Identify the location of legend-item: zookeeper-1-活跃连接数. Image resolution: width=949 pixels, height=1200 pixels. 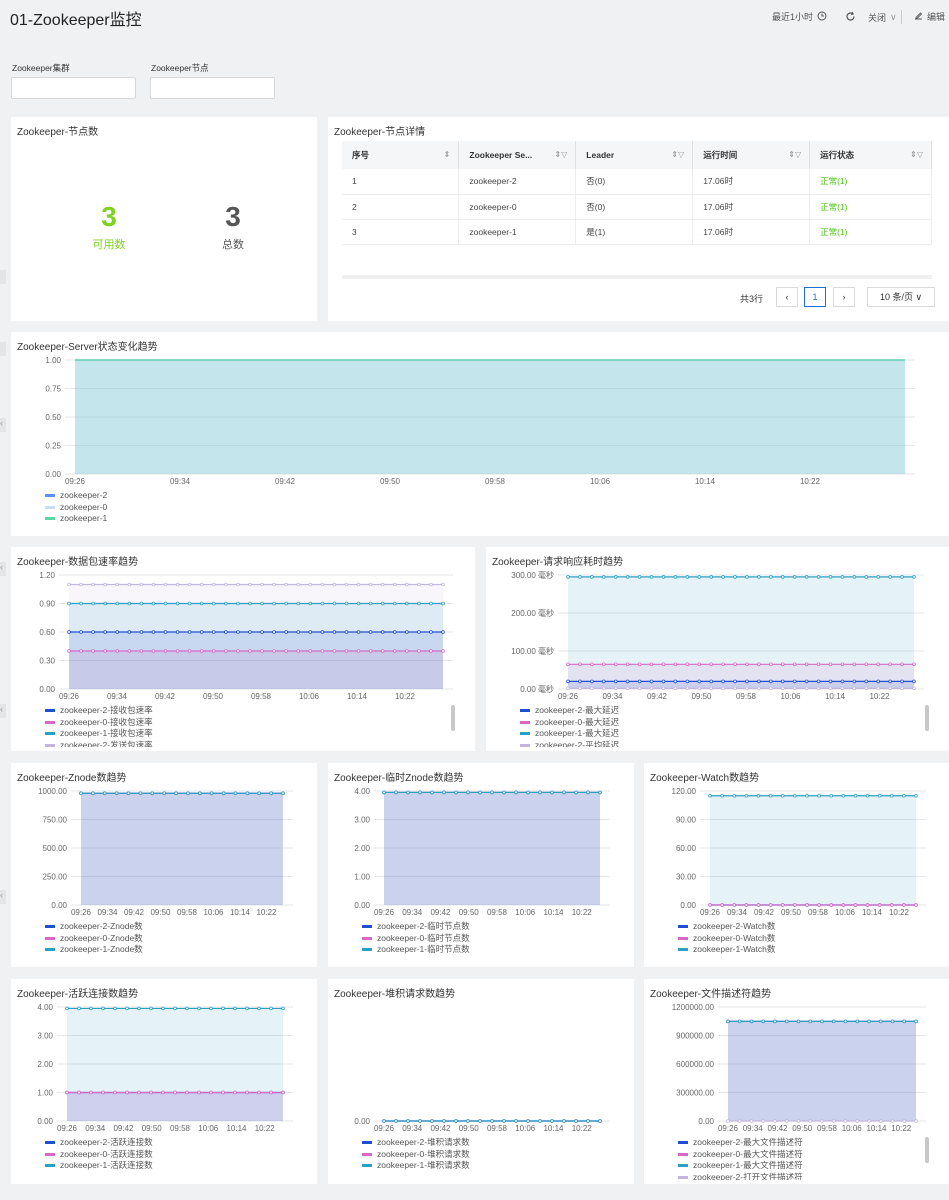
(99, 1166).